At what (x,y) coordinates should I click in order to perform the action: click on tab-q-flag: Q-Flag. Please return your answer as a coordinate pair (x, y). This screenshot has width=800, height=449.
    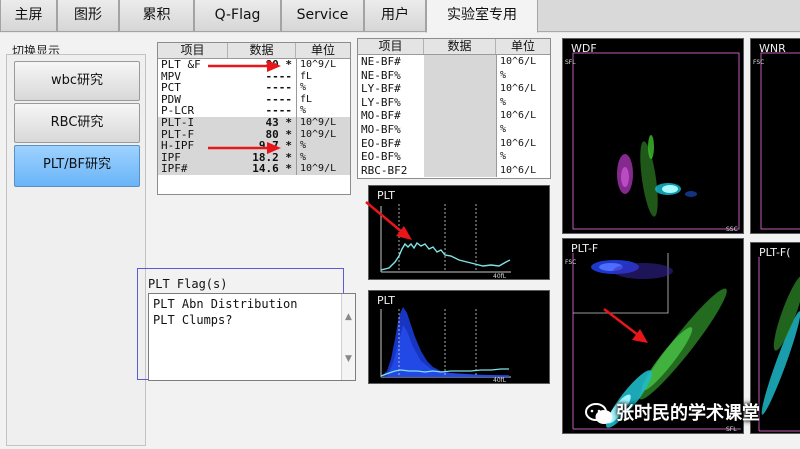
    Looking at the image, I should click on (237, 16).